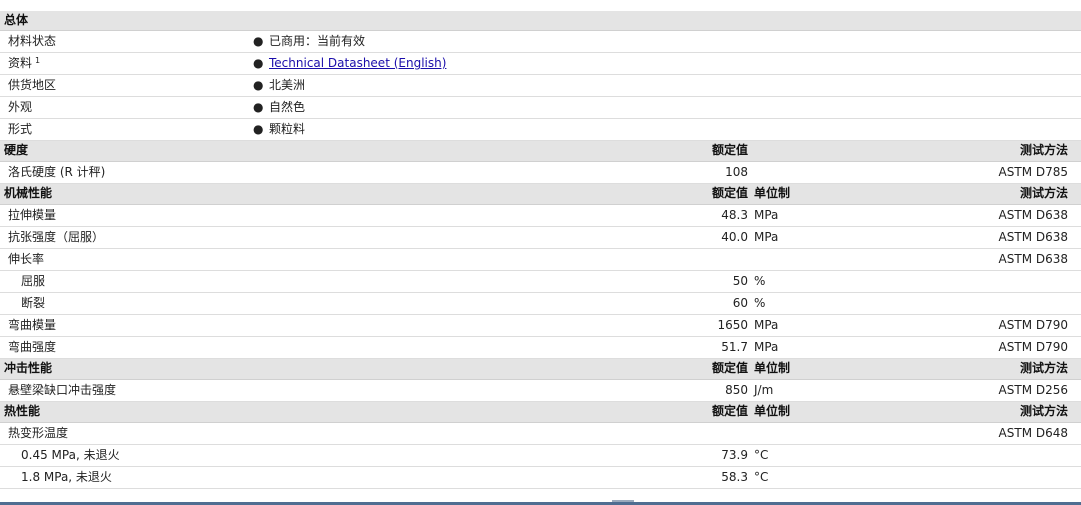 This screenshot has width=1081, height=505. What do you see at coordinates (734, 477) in the screenshot?
I see `property-value: 58.3` at bounding box center [734, 477].